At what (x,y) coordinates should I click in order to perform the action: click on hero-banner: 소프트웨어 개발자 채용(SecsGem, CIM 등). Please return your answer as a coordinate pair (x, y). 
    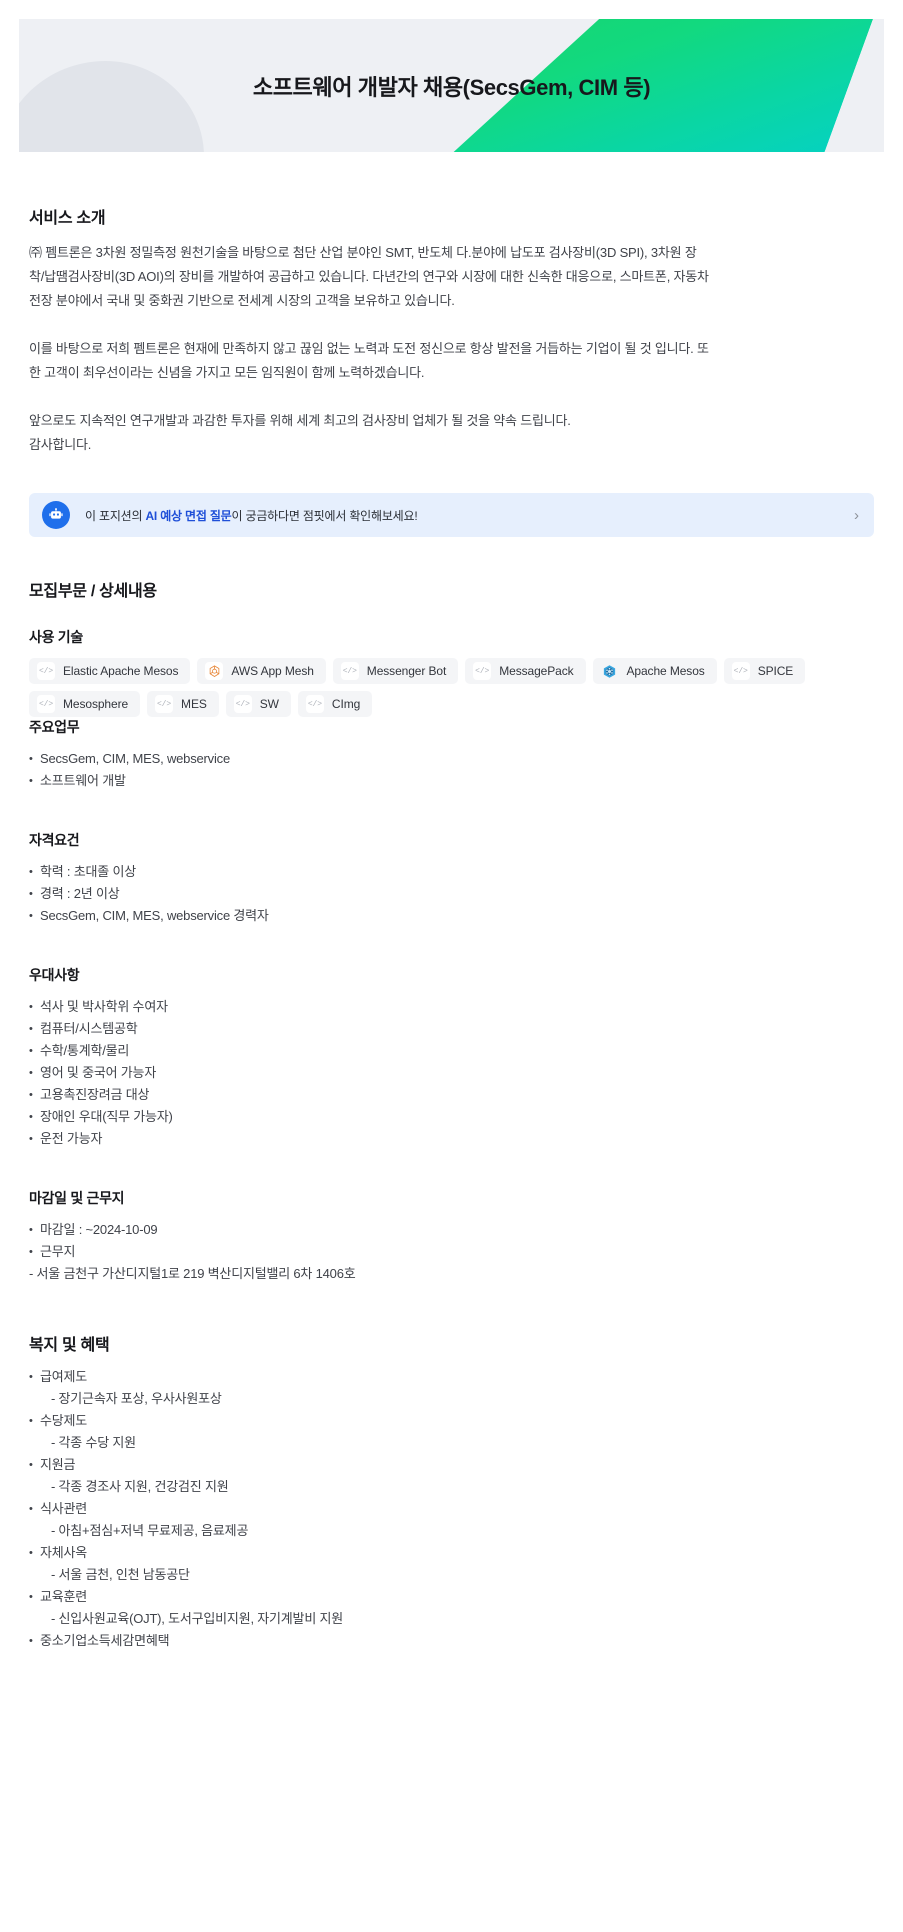
    Looking at the image, I should click on (451, 85).